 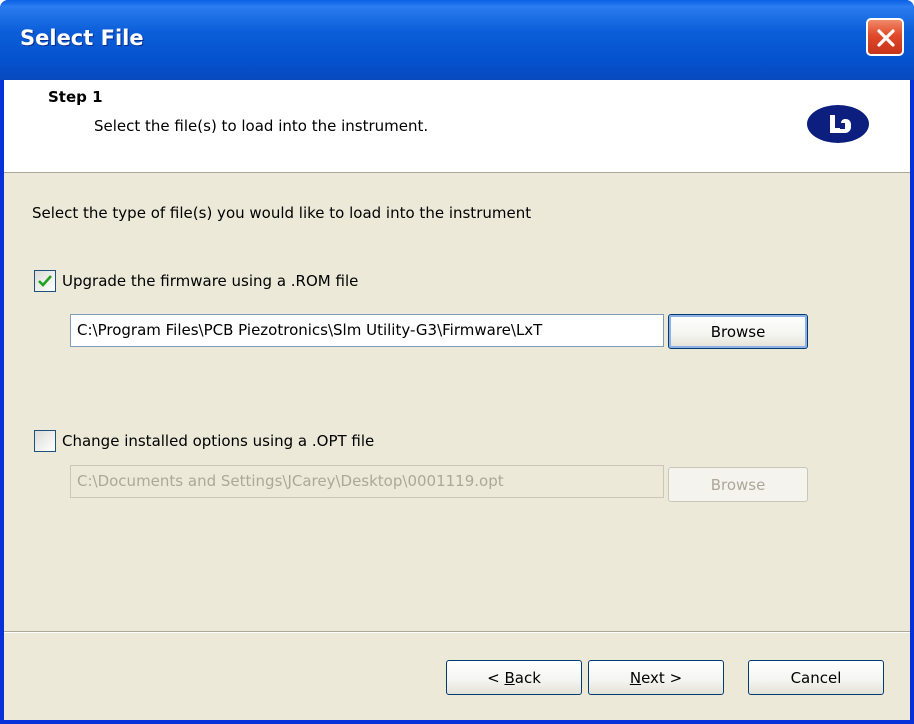 I want to click on back-button: < Back, so click(x=514, y=677).